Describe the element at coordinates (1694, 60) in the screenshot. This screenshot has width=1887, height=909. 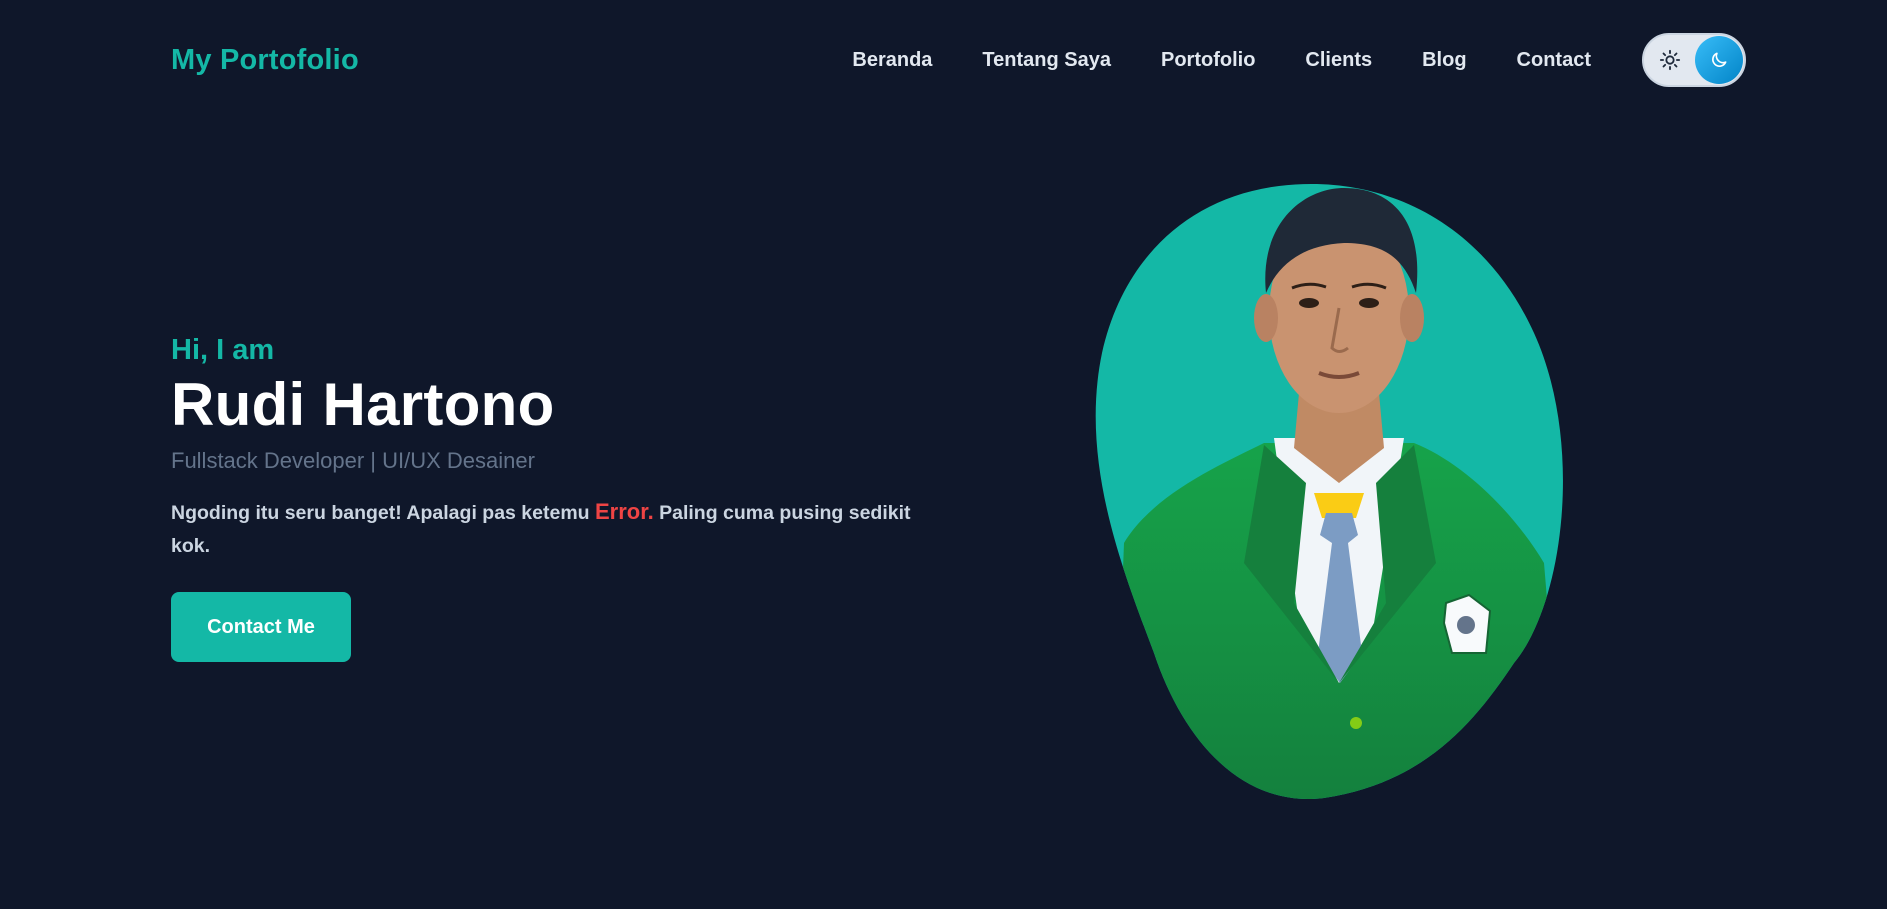
I see `theme-toggle` at that location.